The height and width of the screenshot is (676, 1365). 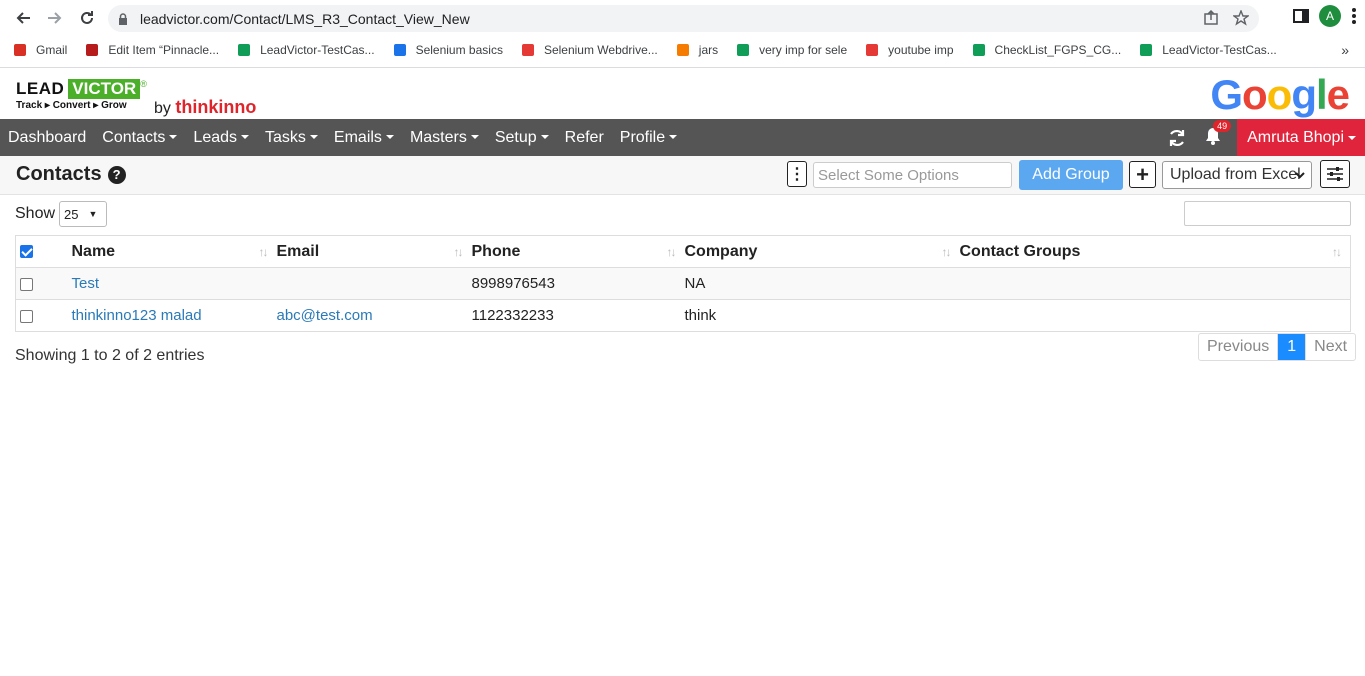 I want to click on contact-email-link: abc@test.com, so click(x=325, y=315).